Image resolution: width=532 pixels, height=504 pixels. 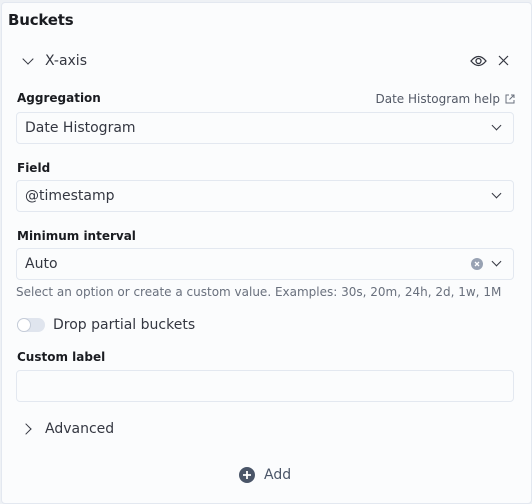 I want to click on bucket-name: X-axis, so click(x=66, y=61).